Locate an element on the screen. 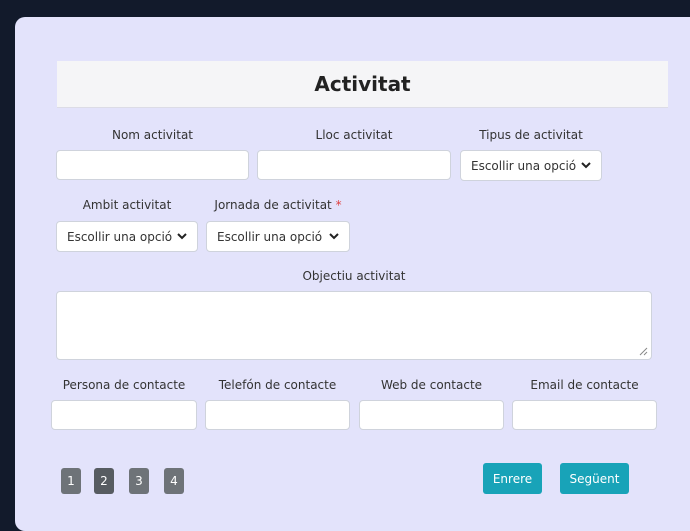  next-button: Següent is located at coordinates (594, 478).